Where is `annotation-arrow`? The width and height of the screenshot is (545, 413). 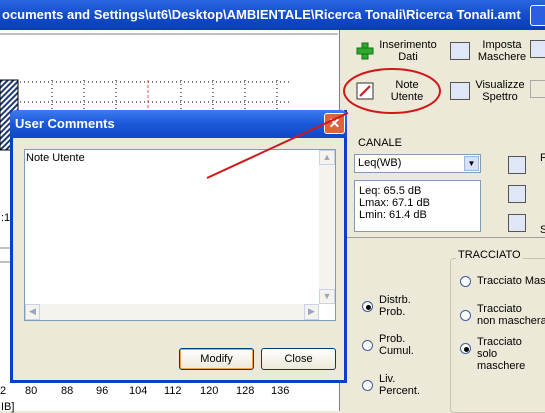
annotation-arrow is located at coordinates (277, 145).